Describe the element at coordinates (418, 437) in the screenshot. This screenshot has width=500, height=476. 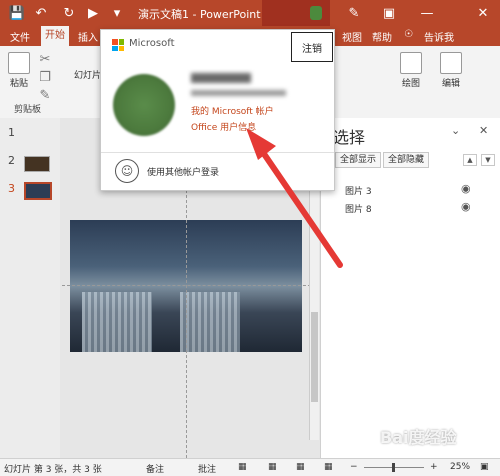
I see `watermark: Bai度经验` at that location.